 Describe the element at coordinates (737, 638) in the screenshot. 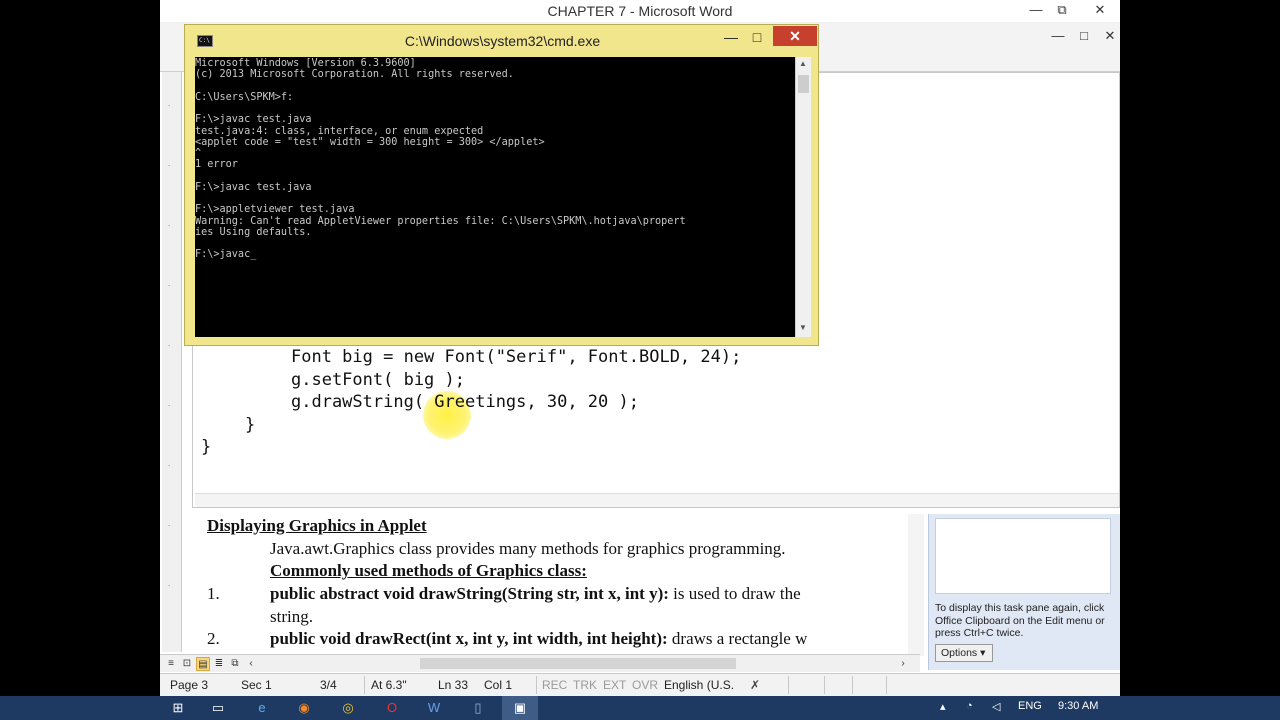

I see `method-description: draws a rectangle w` at that location.